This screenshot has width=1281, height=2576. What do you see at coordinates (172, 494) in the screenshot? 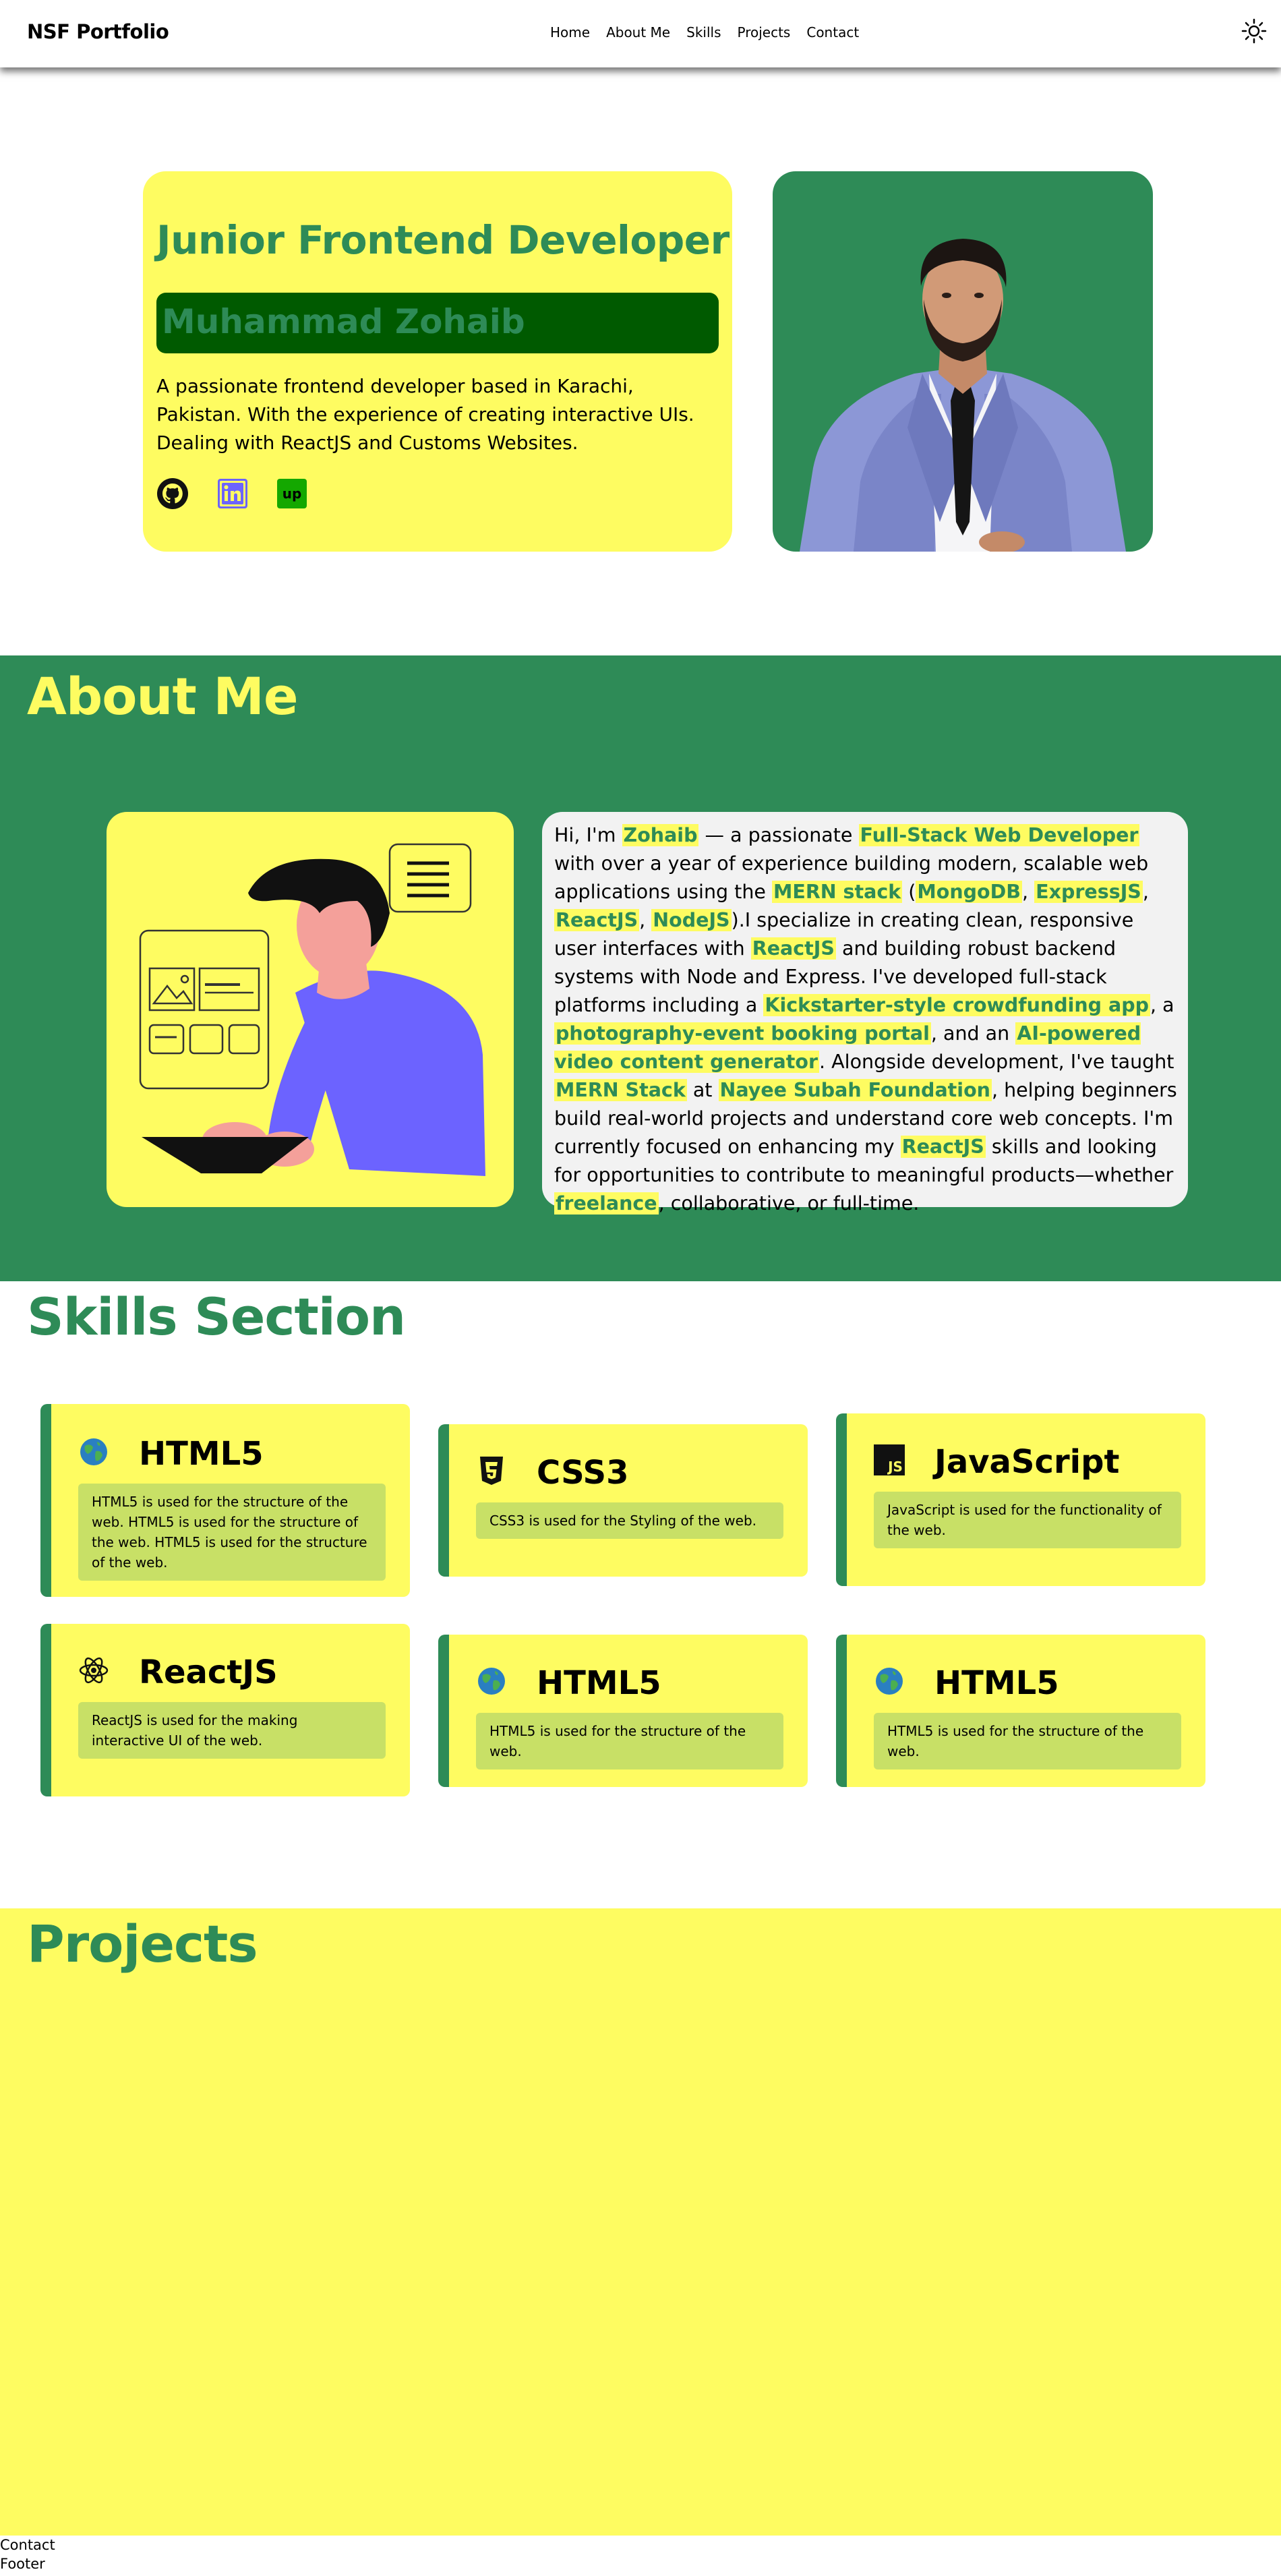
I see `github-icon` at bounding box center [172, 494].